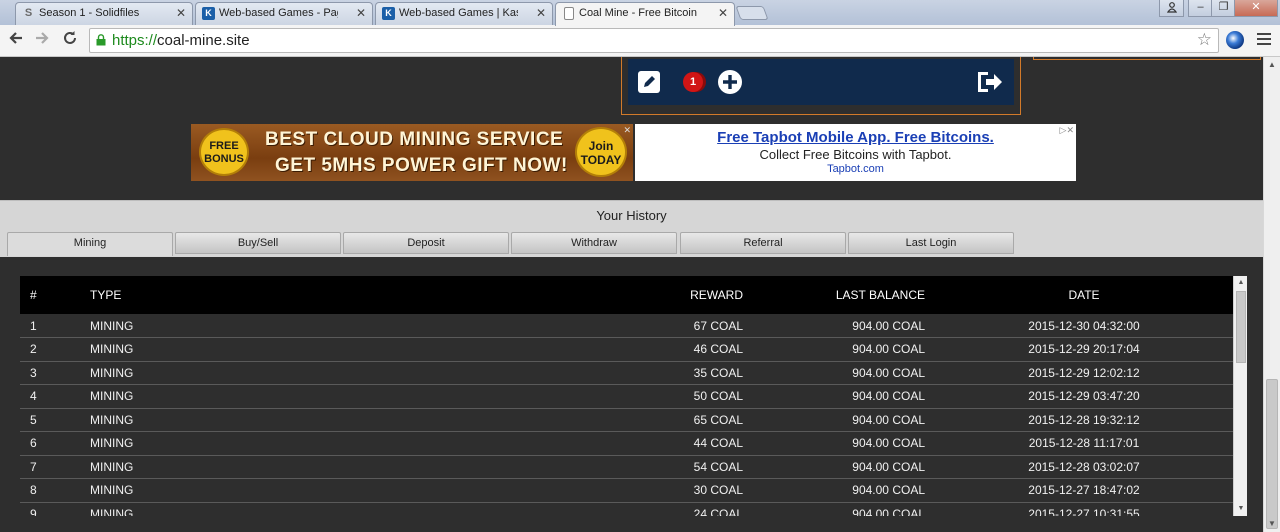 Image resolution: width=1280 pixels, height=532 pixels. What do you see at coordinates (50, 326) in the screenshot?
I see `row-number: 1` at bounding box center [50, 326].